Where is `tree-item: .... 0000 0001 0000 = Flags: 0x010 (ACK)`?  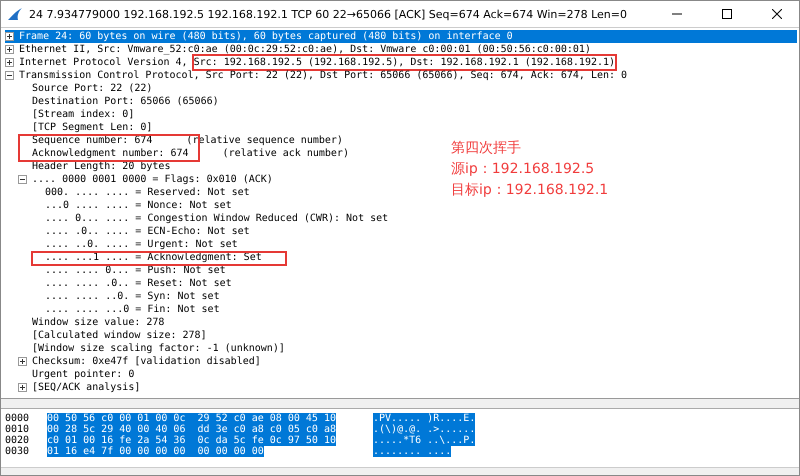
tree-item: .... 0000 0001 0000 = Flags: 0x010 (ACK) is located at coordinates (152, 179).